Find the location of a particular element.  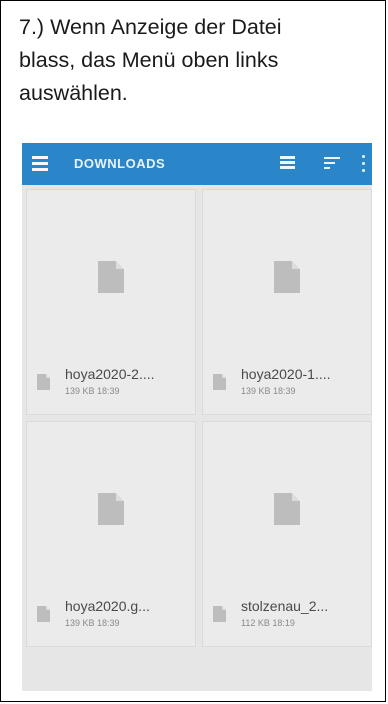

file-info: hoya2020.g... 139 KB 18:39 is located at coordinates (115, 618).